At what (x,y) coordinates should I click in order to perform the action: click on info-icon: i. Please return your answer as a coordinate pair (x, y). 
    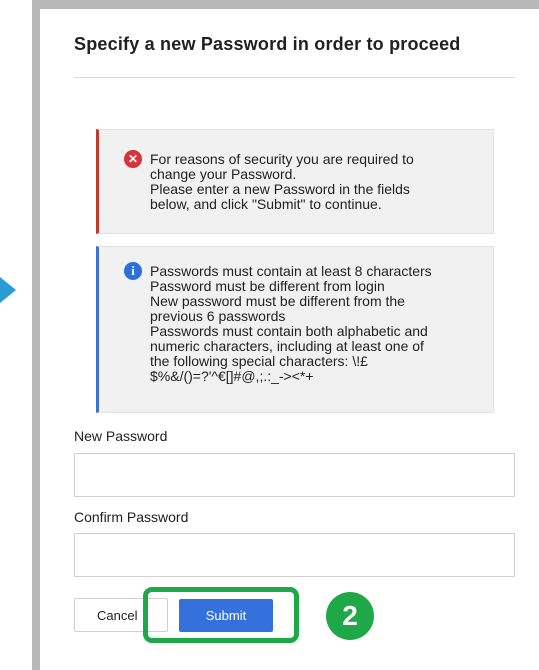
    Looking at the image, I should click on (133, 271).